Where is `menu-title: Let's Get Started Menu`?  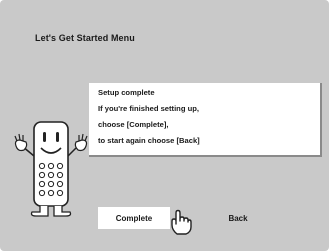 menu-title: Let's Get Started Menu is located at coordinates (85, 38).